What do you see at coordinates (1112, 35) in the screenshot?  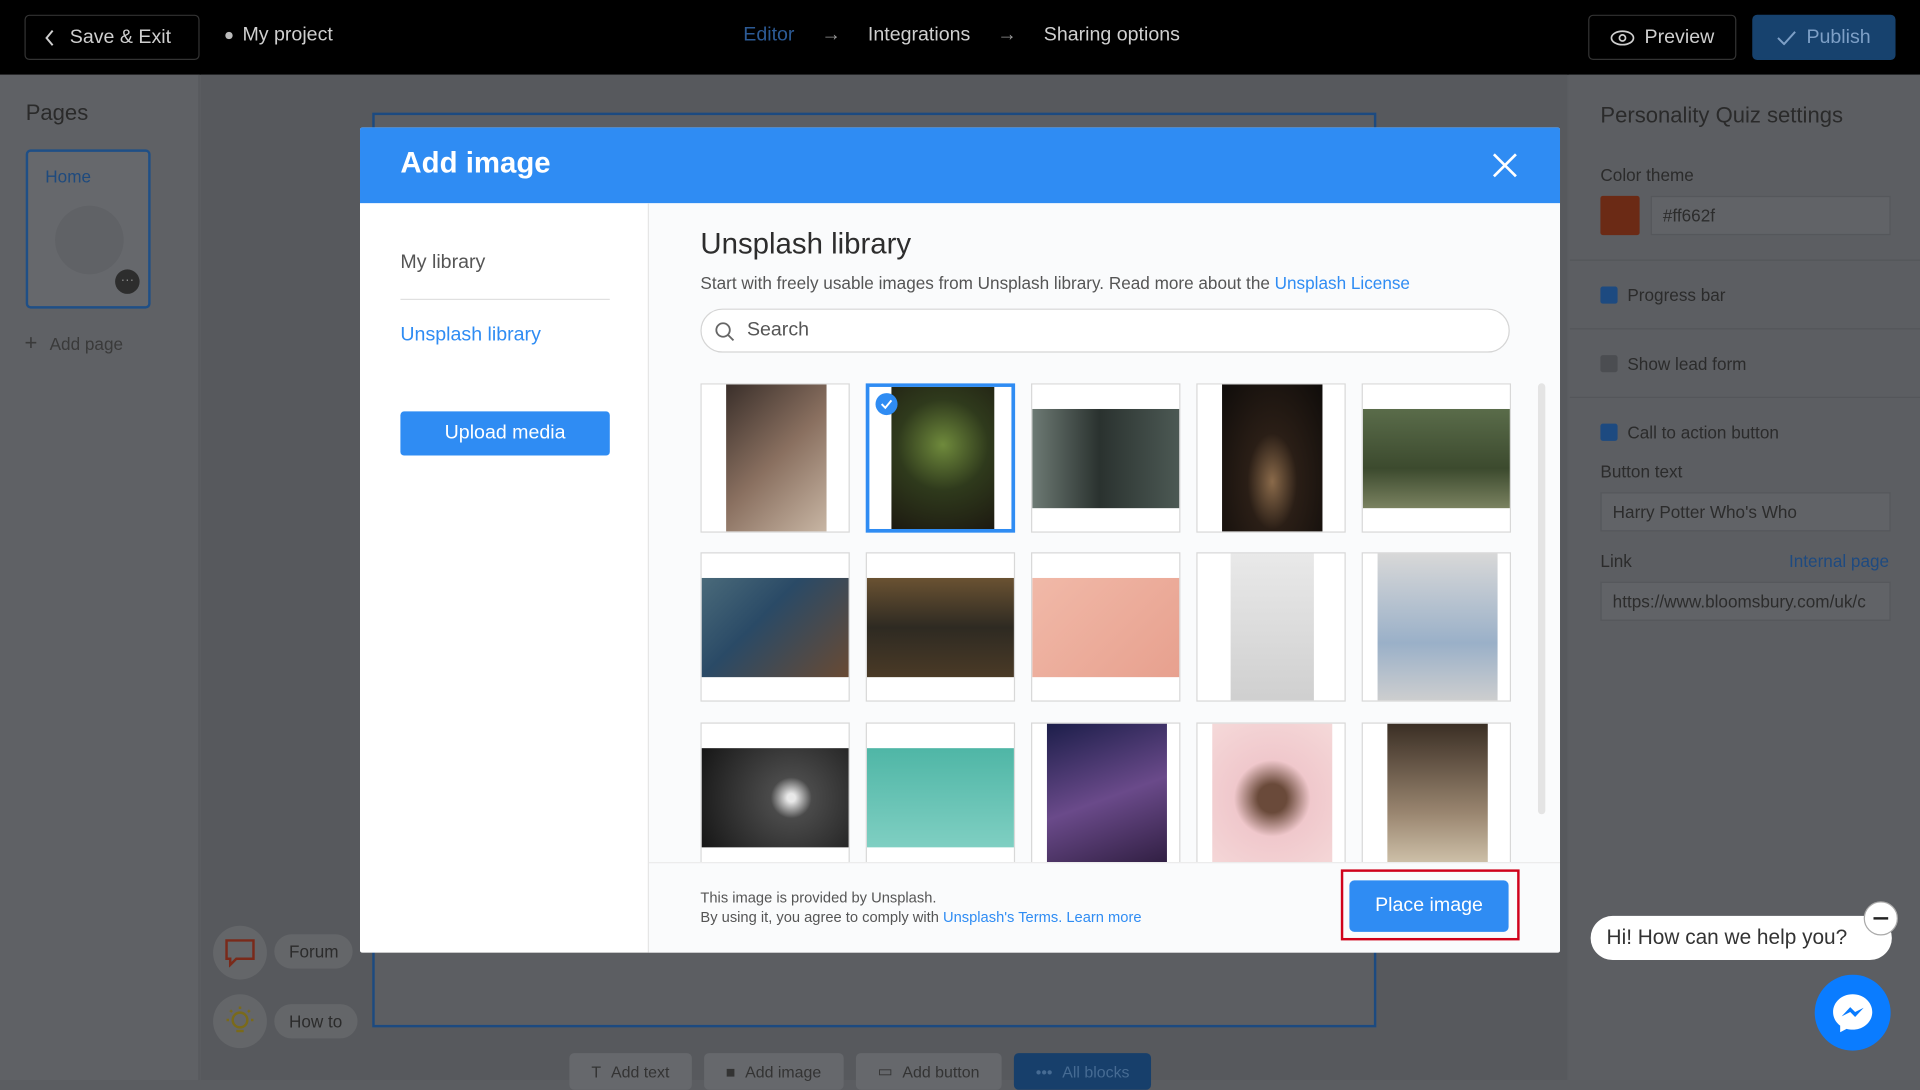 I see `step-sharing-options: Sharing options` at bounding box center [1112, 35].